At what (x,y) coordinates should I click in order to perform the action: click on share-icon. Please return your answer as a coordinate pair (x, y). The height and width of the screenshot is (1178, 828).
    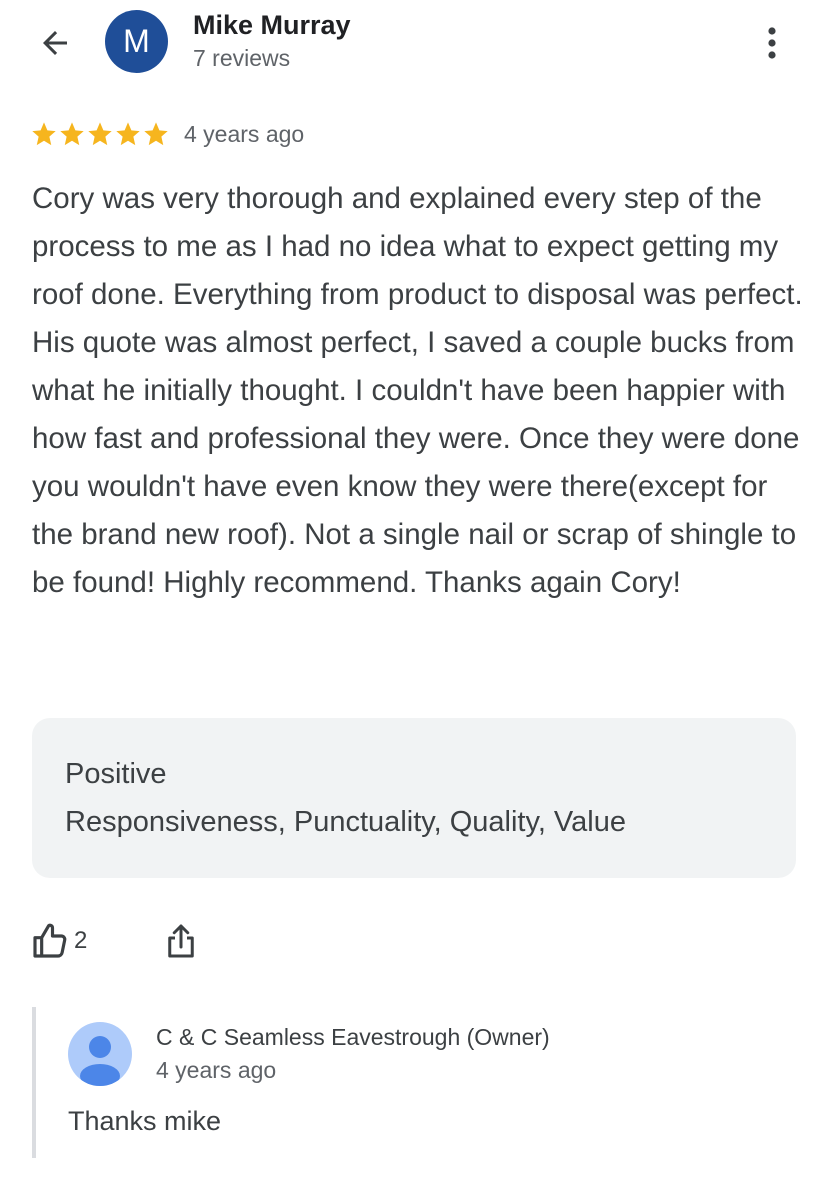
    Looking at the image, I should click on (181, 941).